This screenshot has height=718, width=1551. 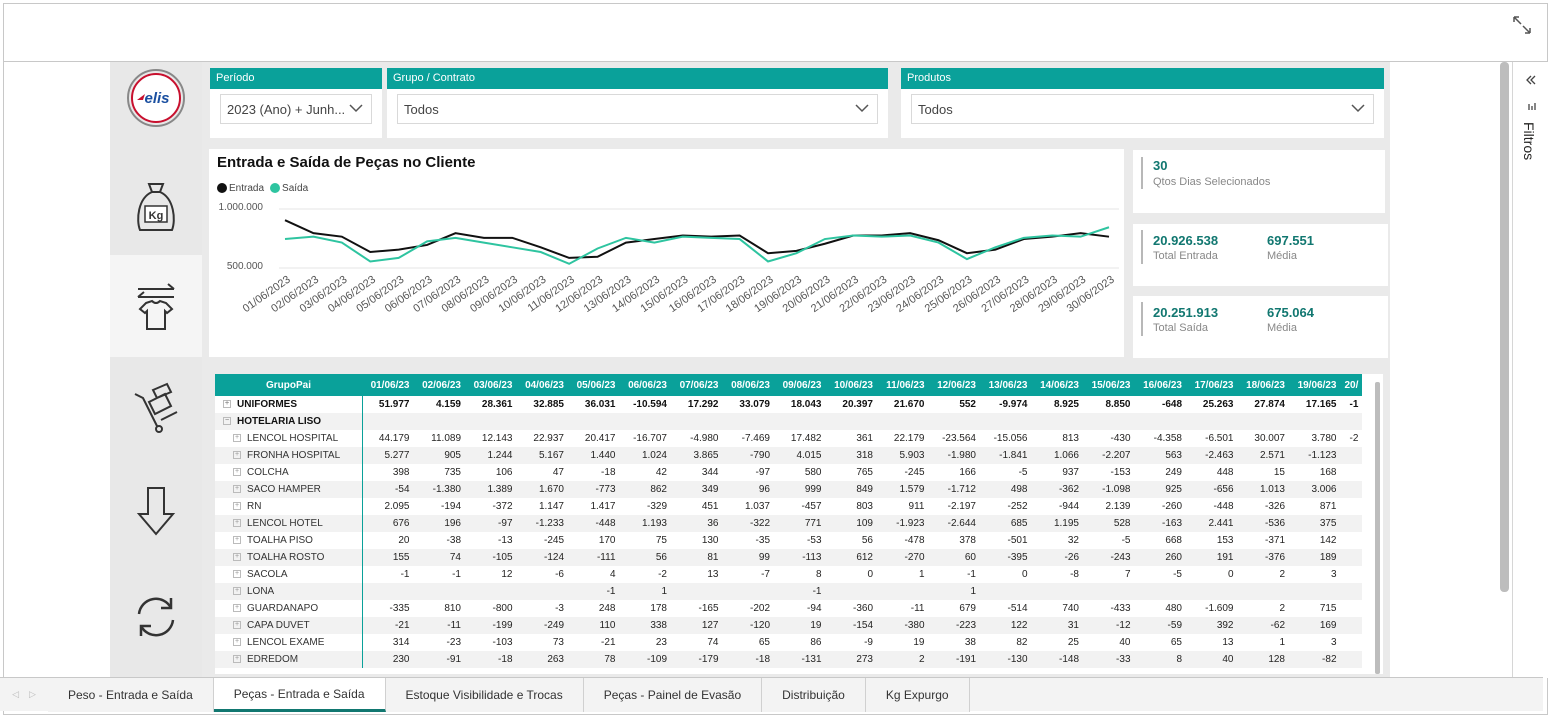 I want to click on refresh-icon, so click(x=156, y=617).